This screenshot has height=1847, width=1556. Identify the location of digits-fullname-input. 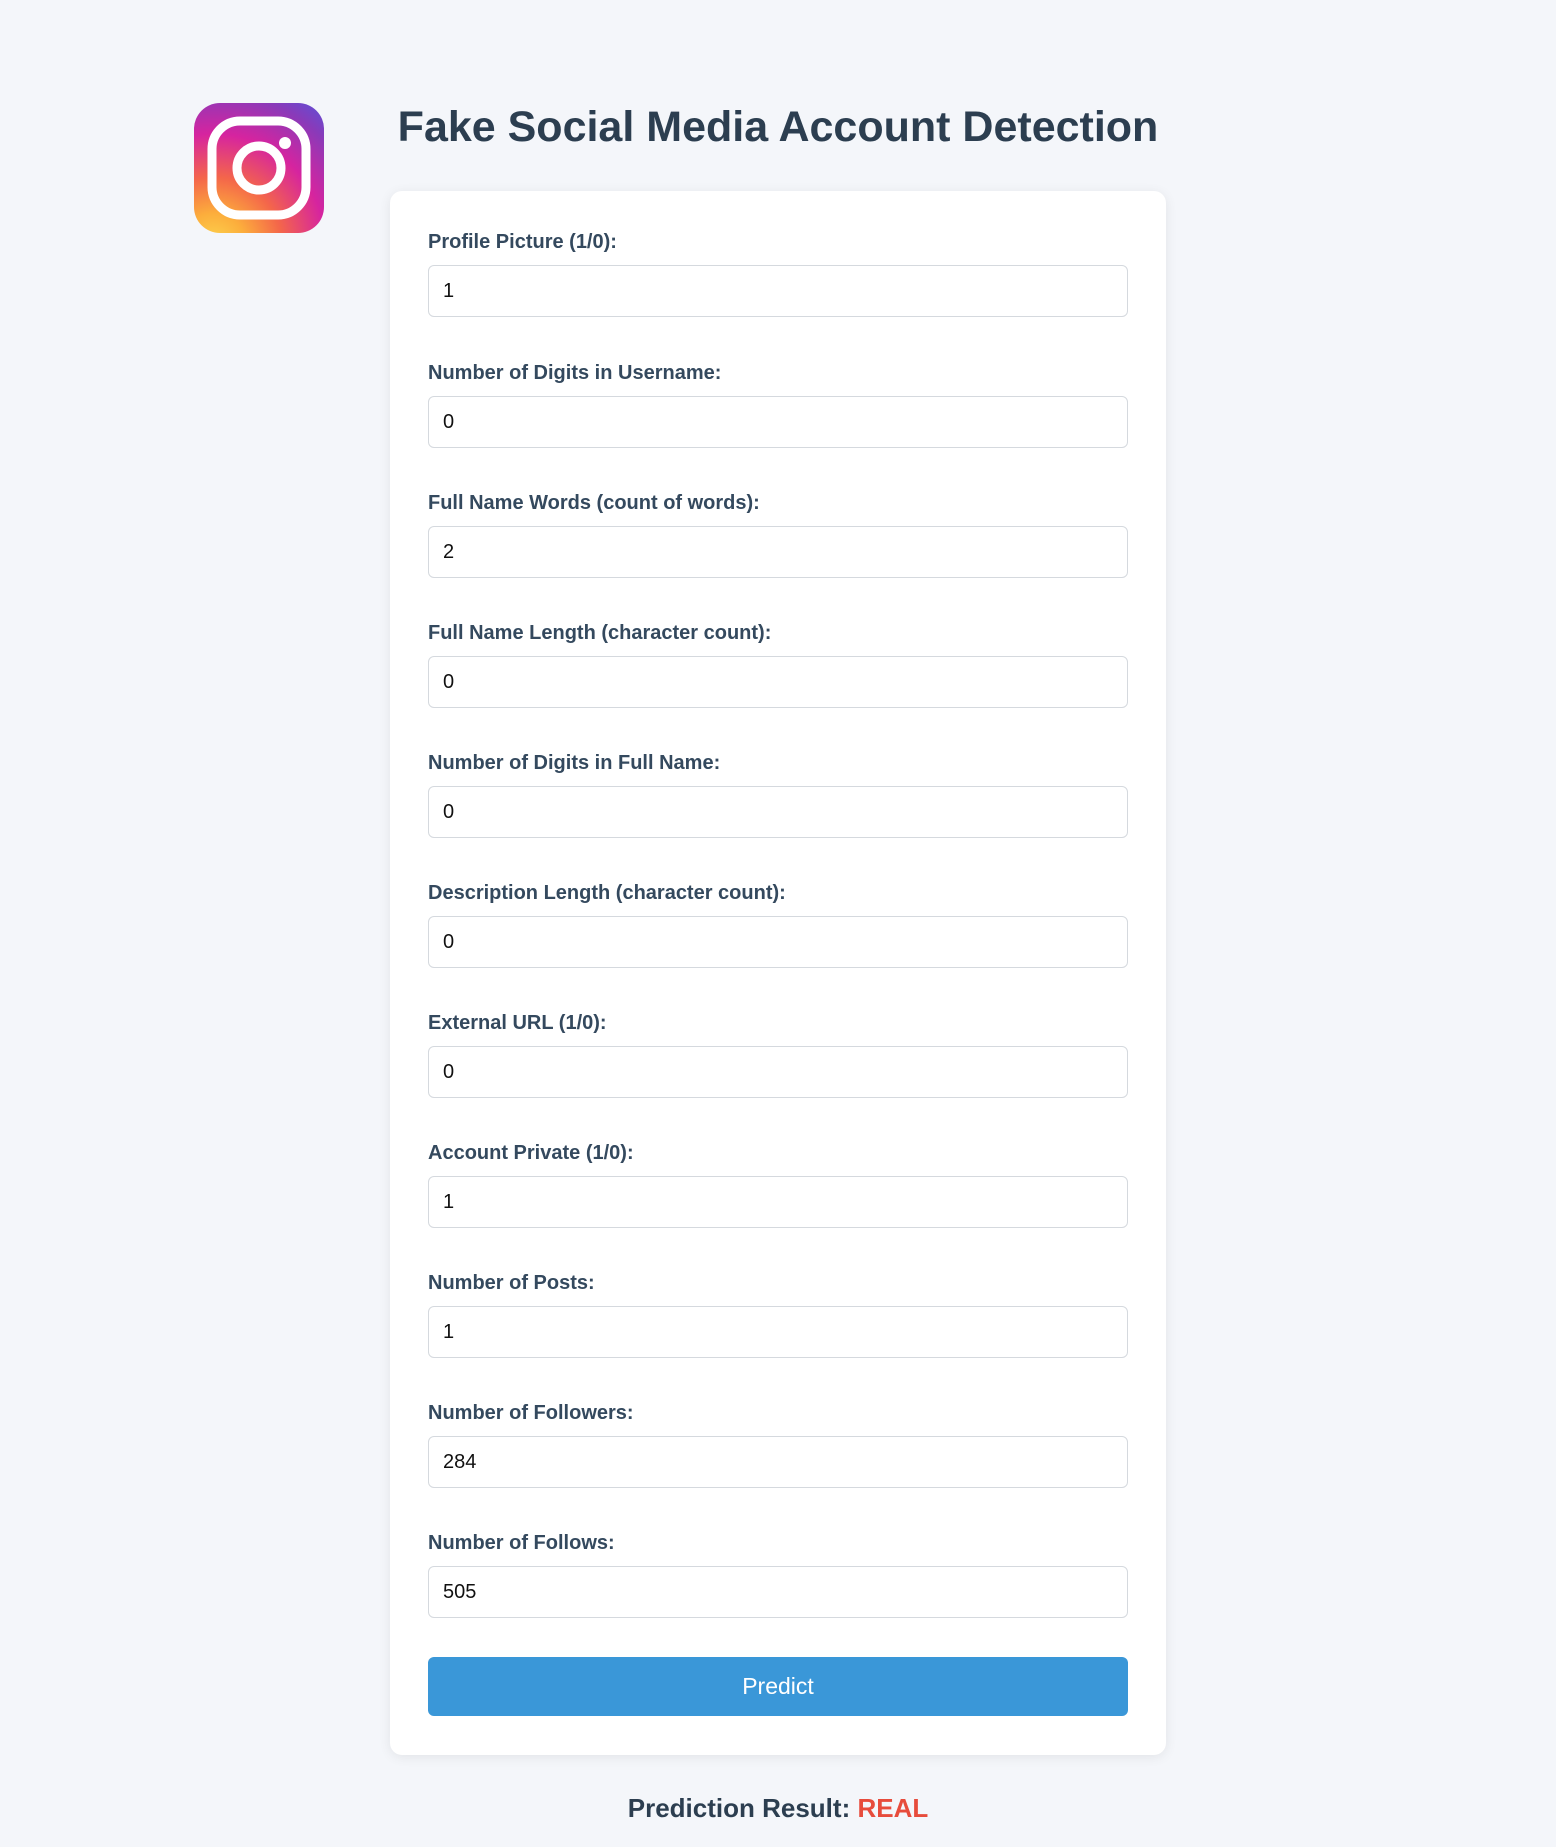
(778, 812).